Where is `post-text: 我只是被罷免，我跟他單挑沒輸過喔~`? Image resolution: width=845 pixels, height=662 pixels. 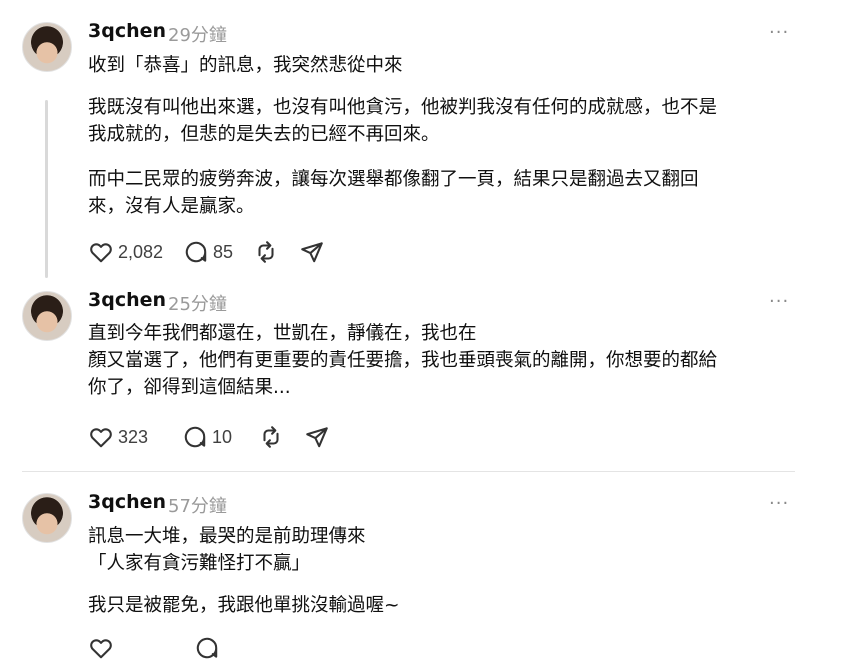
post-text: 我只是被罷免，我跟他單挑沒輸過喔~ is located at coordinates (244, 605).